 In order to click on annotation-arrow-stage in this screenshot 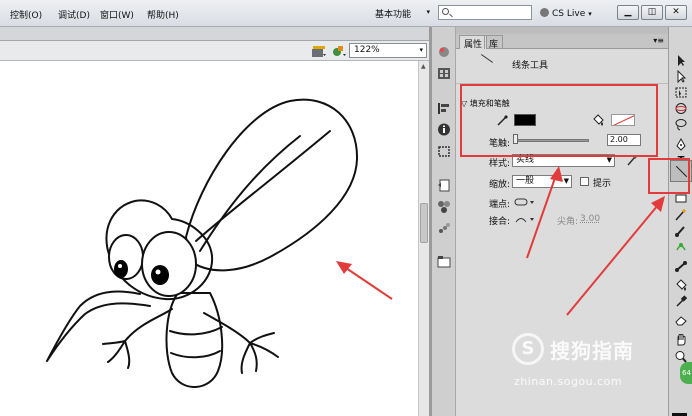, I will do `click(364, 280)`.